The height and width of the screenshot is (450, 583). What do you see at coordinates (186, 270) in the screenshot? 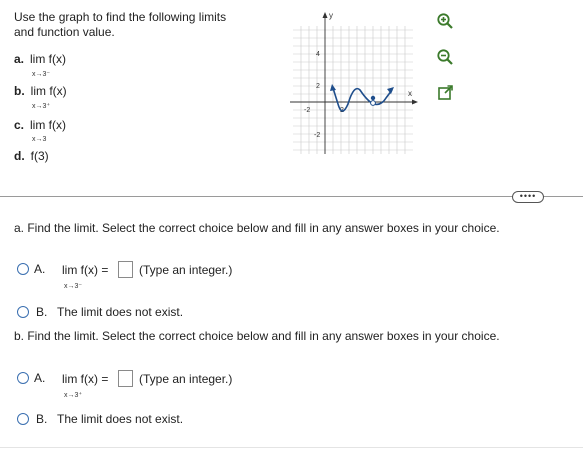
I see `part-a-hint: (Type an integer.)` at bounding box center [186, 270].